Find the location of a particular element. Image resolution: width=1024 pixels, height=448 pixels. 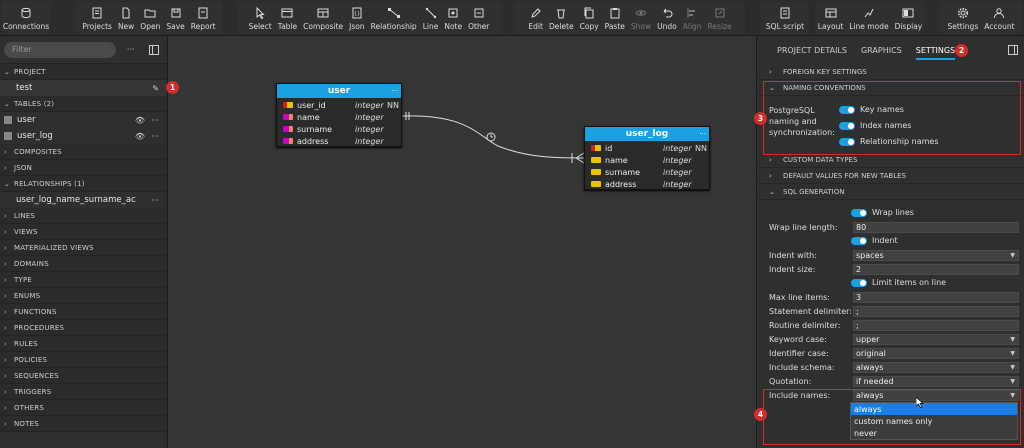

edit-button: Edit is located at coordinates (535, 18).